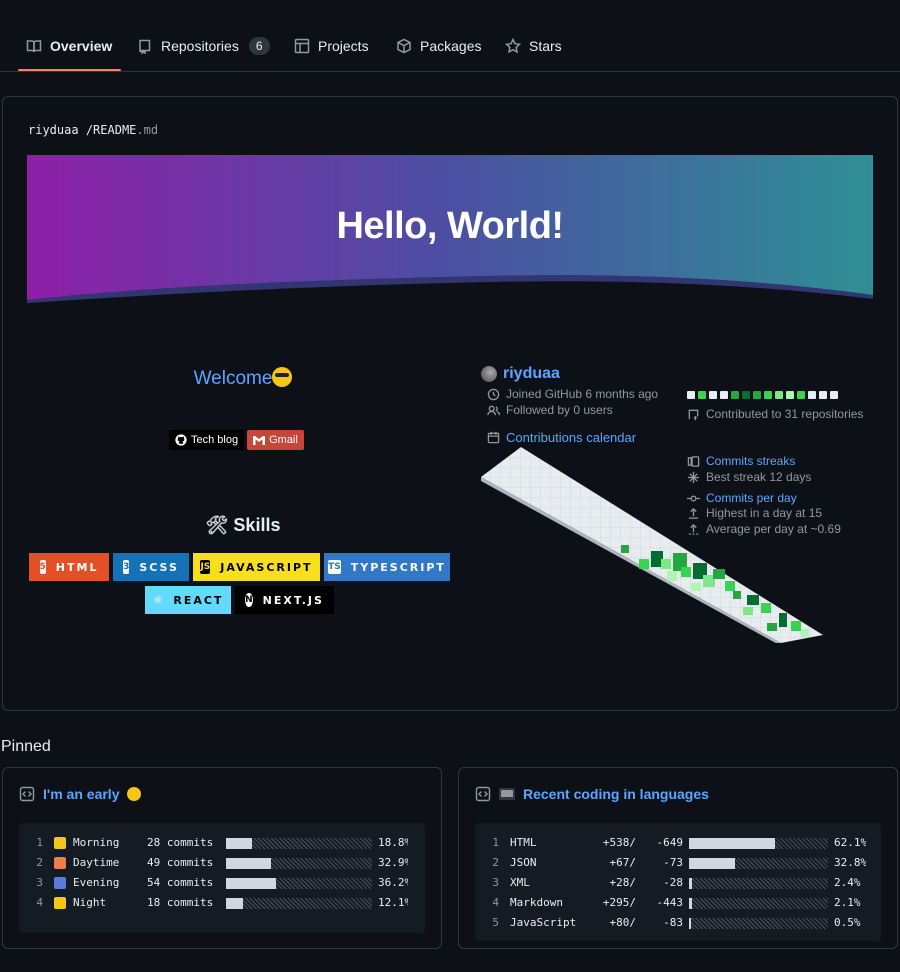 Image resolution: width=900 pixels, height=972 pixels. I want to click on pinned-card-early-header: I'm an early, so click(80, 794).